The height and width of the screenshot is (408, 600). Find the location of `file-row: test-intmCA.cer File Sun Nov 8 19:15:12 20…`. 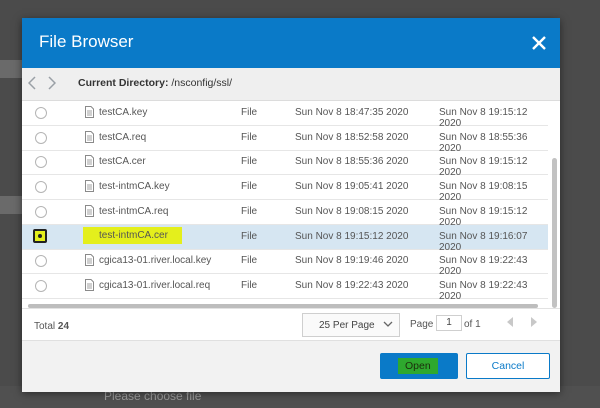

file-row: test-intmCA.cer File Sun Nov 8 19:15:12 20… is located at coordinates (285, 238).